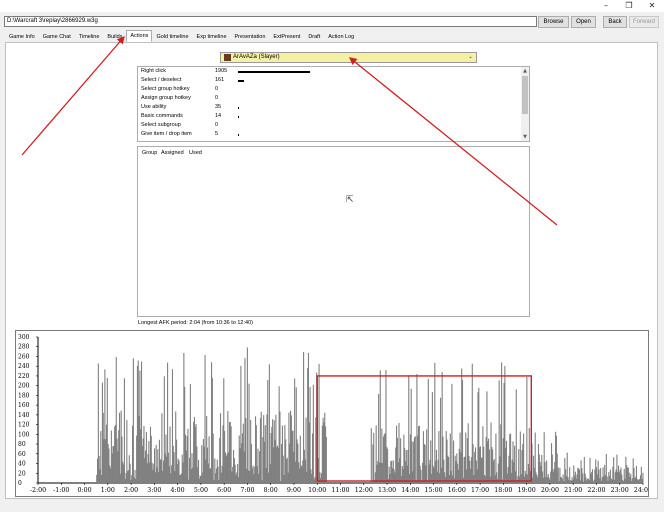 Image resolution: width=664 pixels, height=512 pixels. What do you see at coordinates (317, 490) in the screenshot?
I see `x-tick-label: 10:00` at bounding box center [317, 490].